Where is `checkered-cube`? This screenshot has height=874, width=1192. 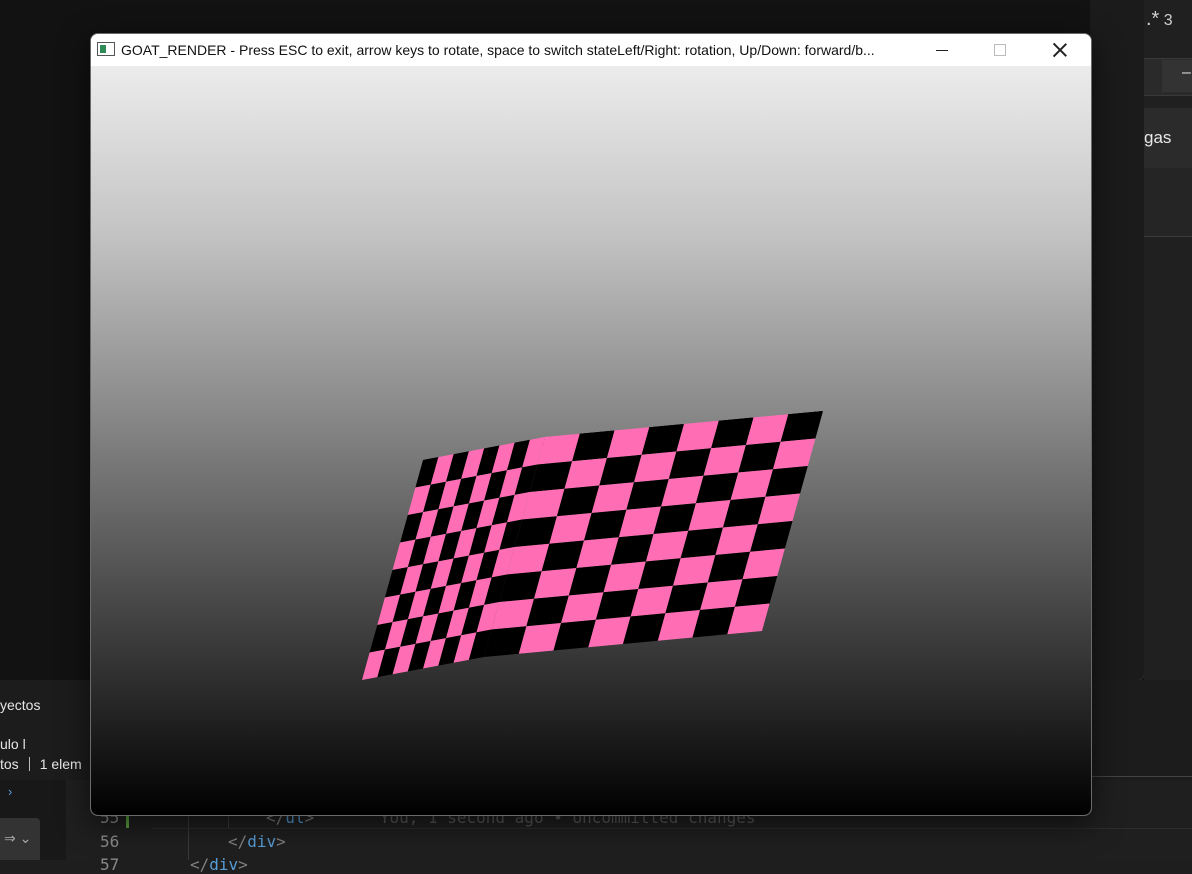
checkered-cube is located at coordinates (592, 545).